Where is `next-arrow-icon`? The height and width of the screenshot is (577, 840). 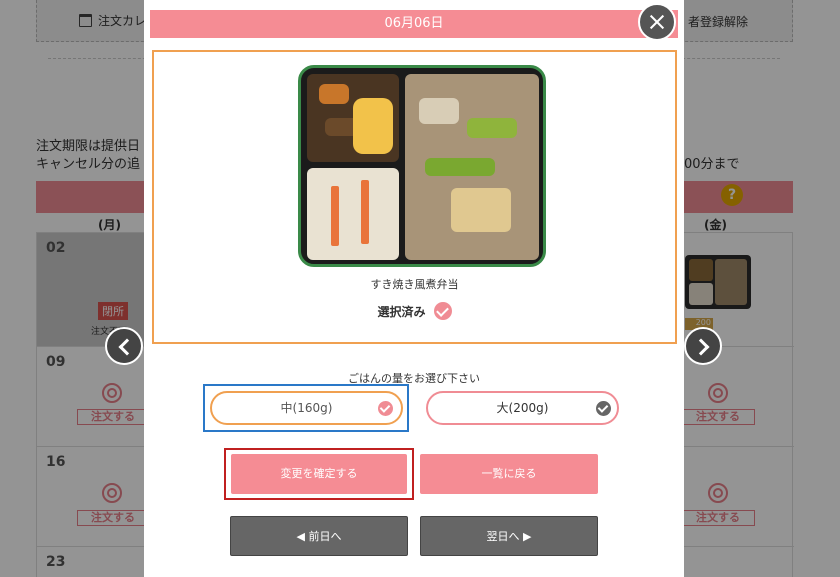
next-arrow-icon is located at coordinates (703, 346).